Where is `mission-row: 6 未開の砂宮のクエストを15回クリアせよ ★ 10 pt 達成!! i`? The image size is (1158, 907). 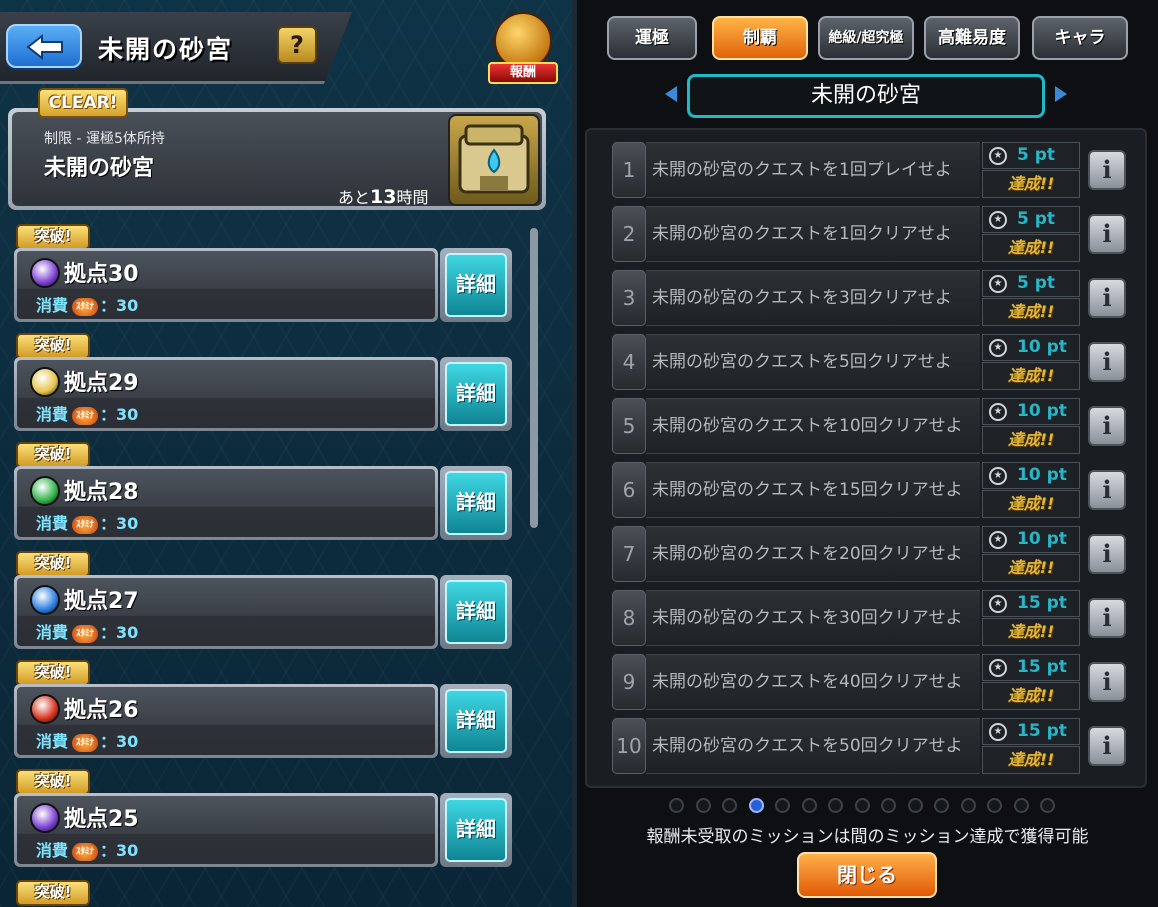 mission-row: 6 未開の砂宮のクエストを15回クリアせよ ★ 10 pt 達成!! i is located at coordinates (869, 490).